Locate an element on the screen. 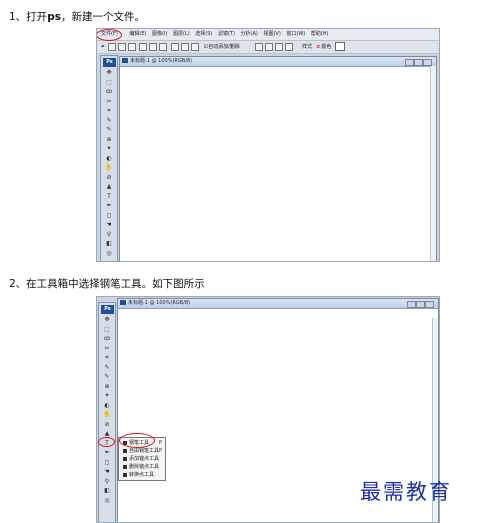  color-swatch is located at coordinates (339, 46).